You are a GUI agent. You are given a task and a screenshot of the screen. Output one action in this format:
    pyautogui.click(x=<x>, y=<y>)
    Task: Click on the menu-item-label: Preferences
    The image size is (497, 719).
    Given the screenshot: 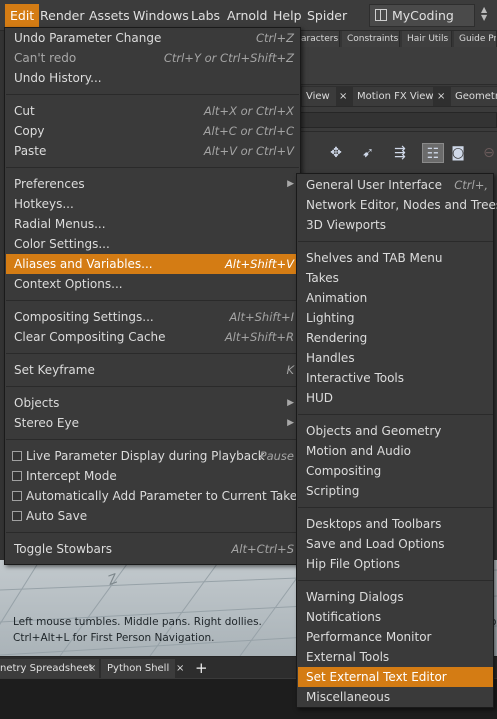 What is the action you would take?
    pyautogui.click(x=49, y=184)
    